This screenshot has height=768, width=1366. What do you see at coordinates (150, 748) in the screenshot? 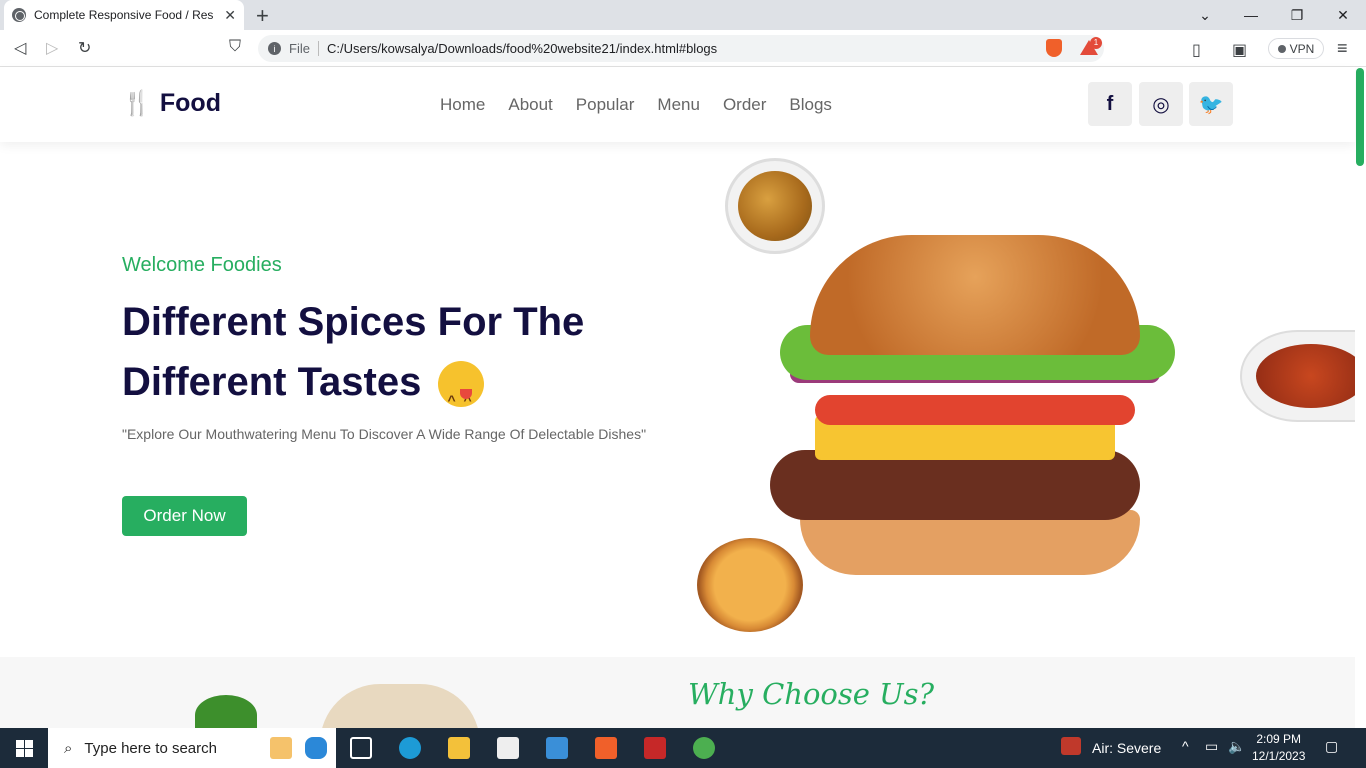
I see `taskbar-search-placeholder: Type here to search` at bounding box center [150, 748].